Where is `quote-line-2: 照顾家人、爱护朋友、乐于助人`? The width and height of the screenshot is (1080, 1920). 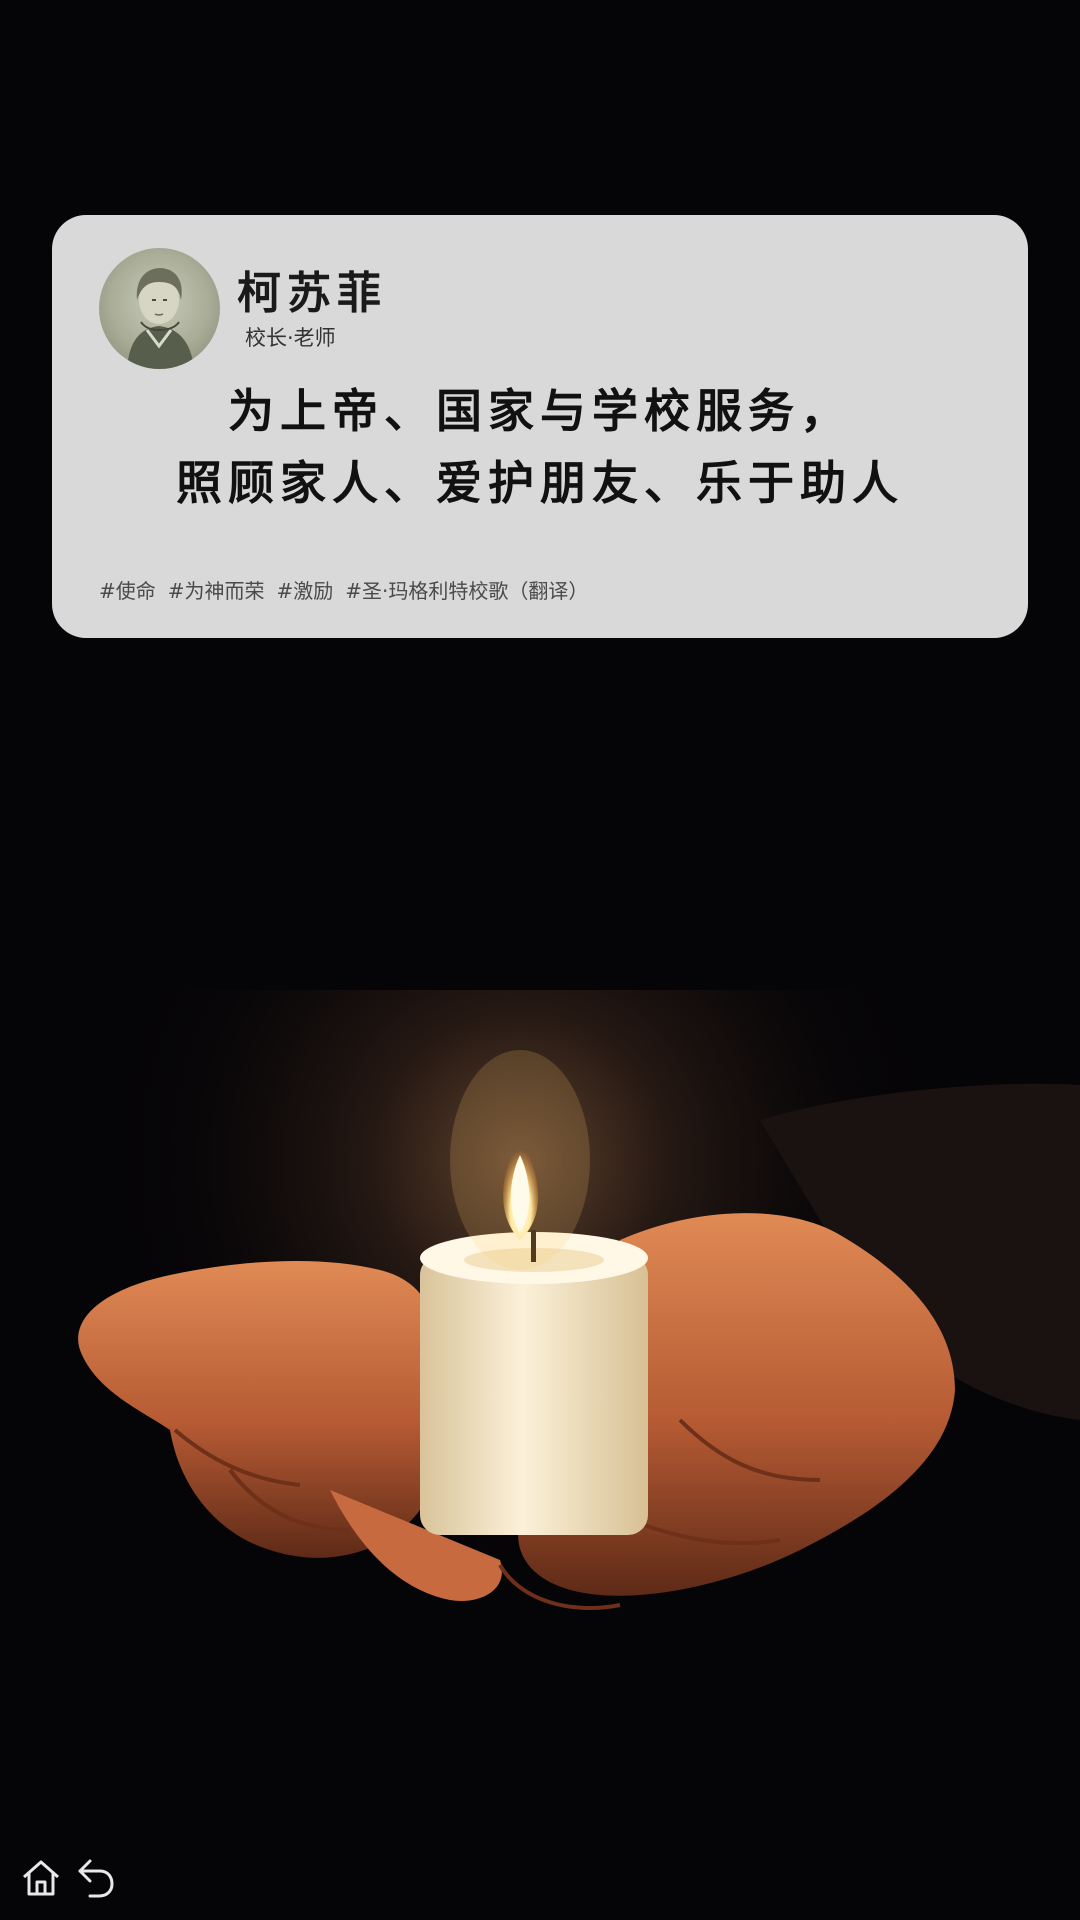 quote-line-2: 照顾家人、爱护朋友、乐于助人 is located at coordinates (540, 483).